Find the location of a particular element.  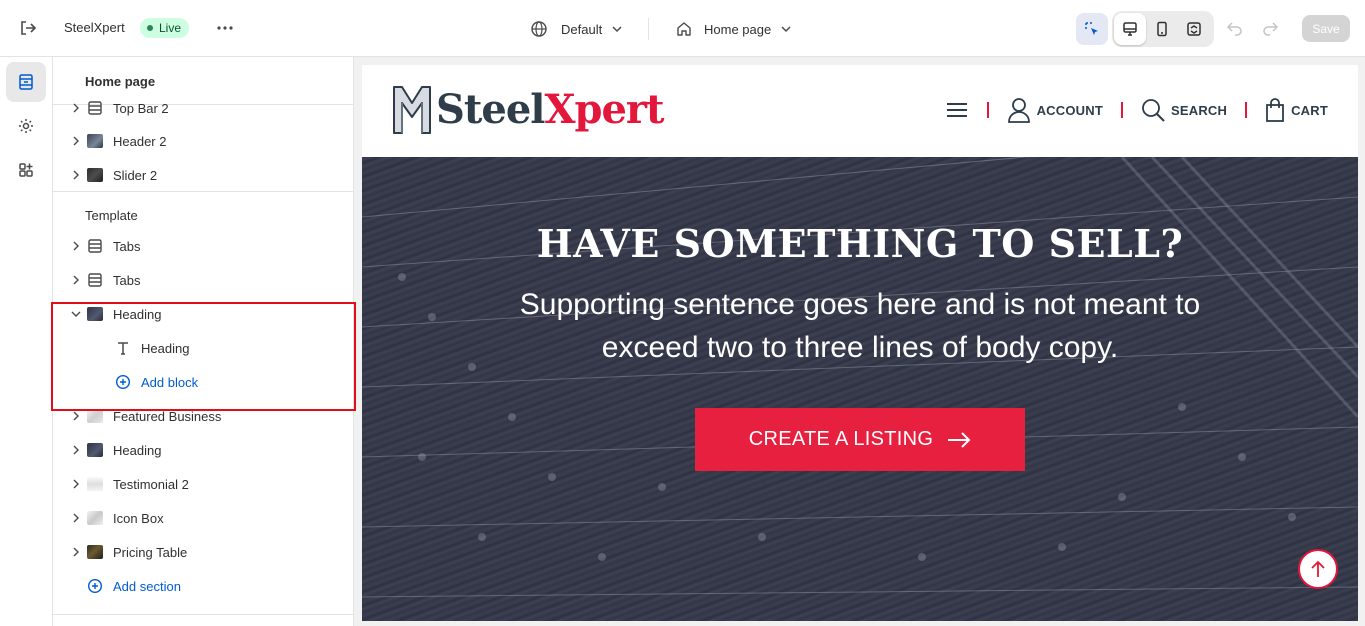

fullwidth-icon is located at coordinates (1194, 29).